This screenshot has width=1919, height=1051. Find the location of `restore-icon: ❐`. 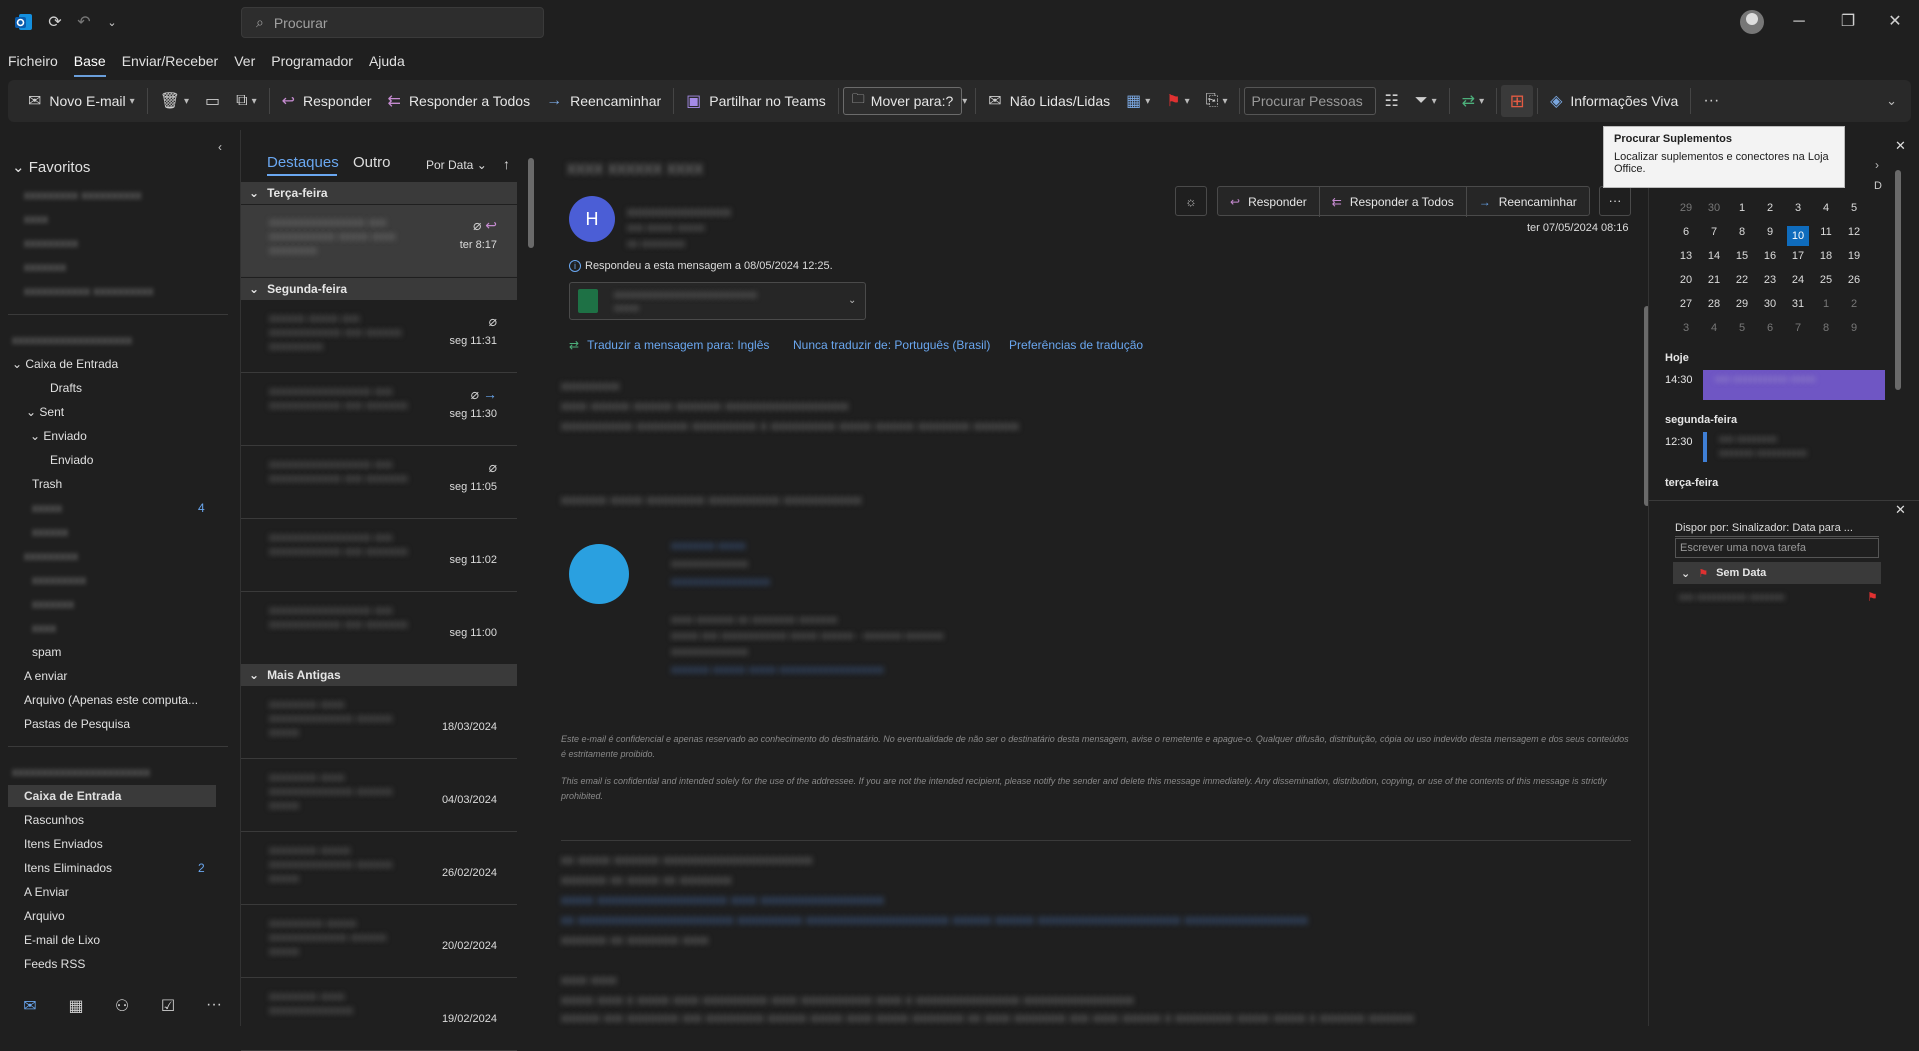

restore-icon: ❐ is located at coordinates (1848, 22).